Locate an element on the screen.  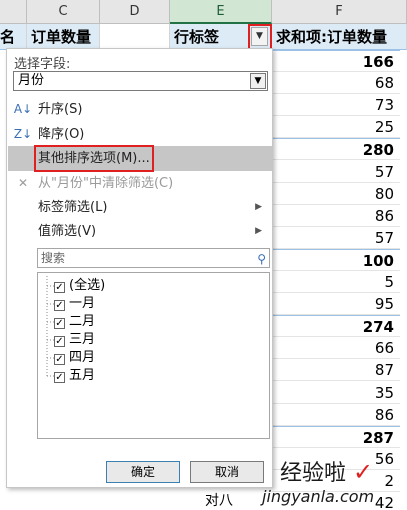
value-cell: 274 is located at coordinates (336, 326).